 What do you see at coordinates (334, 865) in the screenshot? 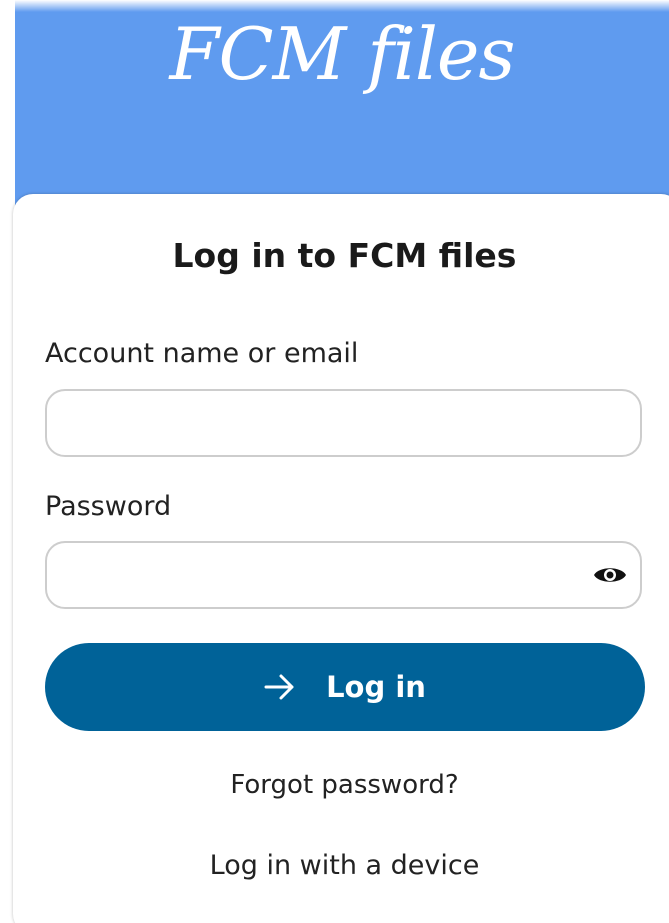
I see `device-login-link: Log in with a device` at bounding box center [334, 865].